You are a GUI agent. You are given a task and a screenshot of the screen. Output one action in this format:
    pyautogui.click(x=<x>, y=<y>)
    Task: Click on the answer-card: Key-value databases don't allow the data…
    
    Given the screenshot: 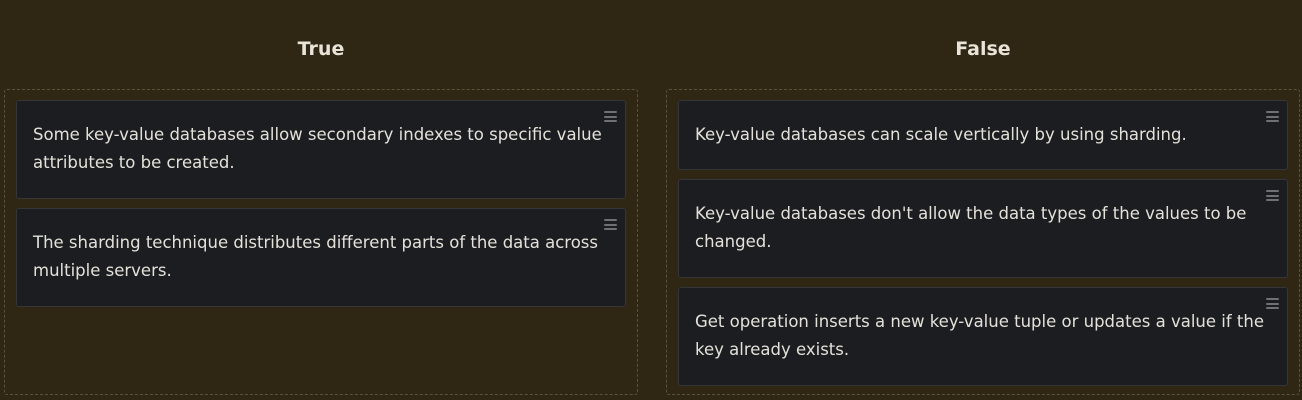 What is the action you would take?
    pyautogui.click(x=983, y=228)
    